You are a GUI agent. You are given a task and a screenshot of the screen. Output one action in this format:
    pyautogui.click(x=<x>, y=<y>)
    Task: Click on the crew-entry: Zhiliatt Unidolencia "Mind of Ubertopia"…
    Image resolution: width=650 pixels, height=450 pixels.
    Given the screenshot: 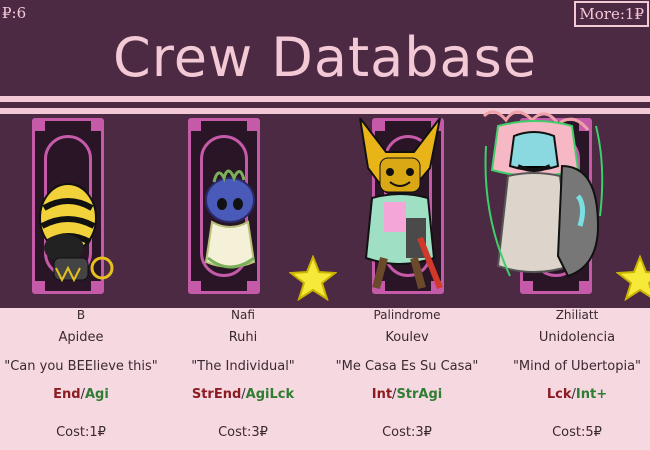 What is the action you would take?
    pyautogui.click(x=573, y=379)
    